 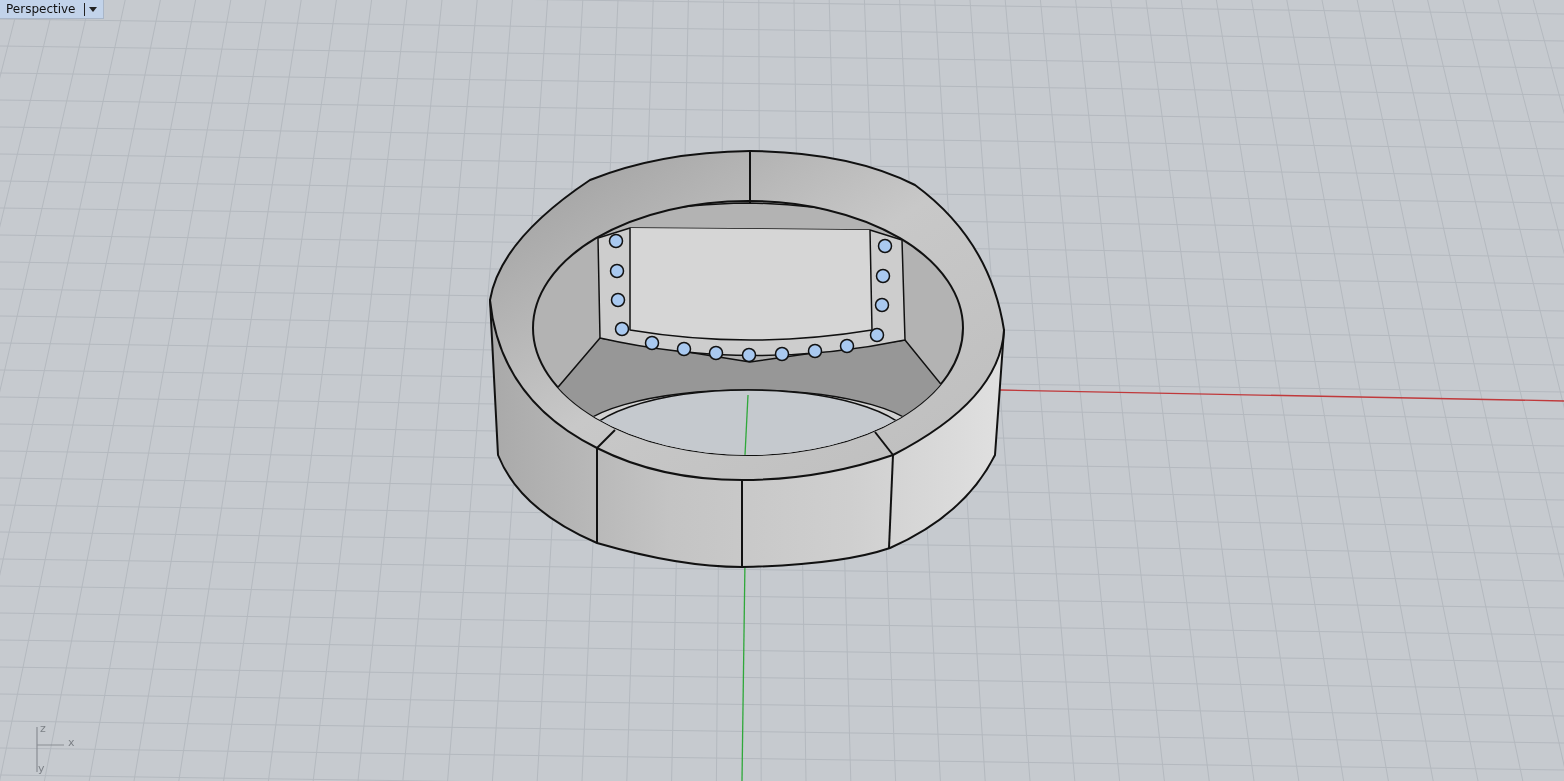 What do you see at coordinates (43, 728) in the screenshot?
I see `axis-label: z` at bounding box center [43, 728].